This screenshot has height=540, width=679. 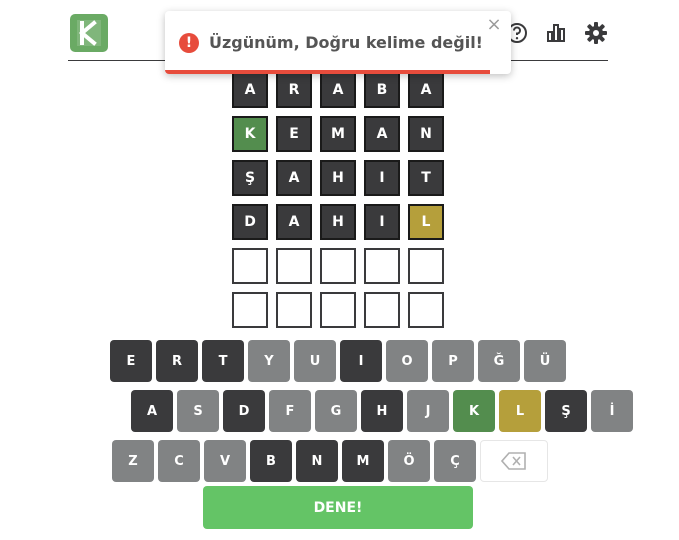 I want to click on k-logo-icon, so click(x=89, y=33).